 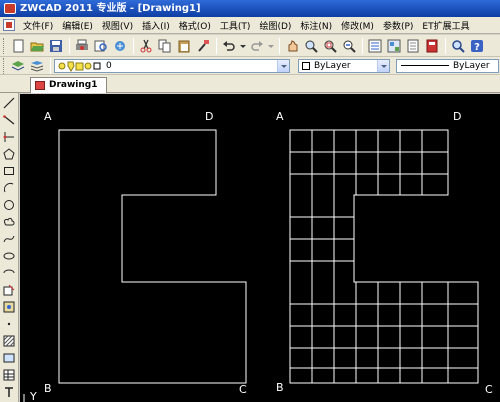 I want to click on app-logo-icon, so click(x=10, y=8).